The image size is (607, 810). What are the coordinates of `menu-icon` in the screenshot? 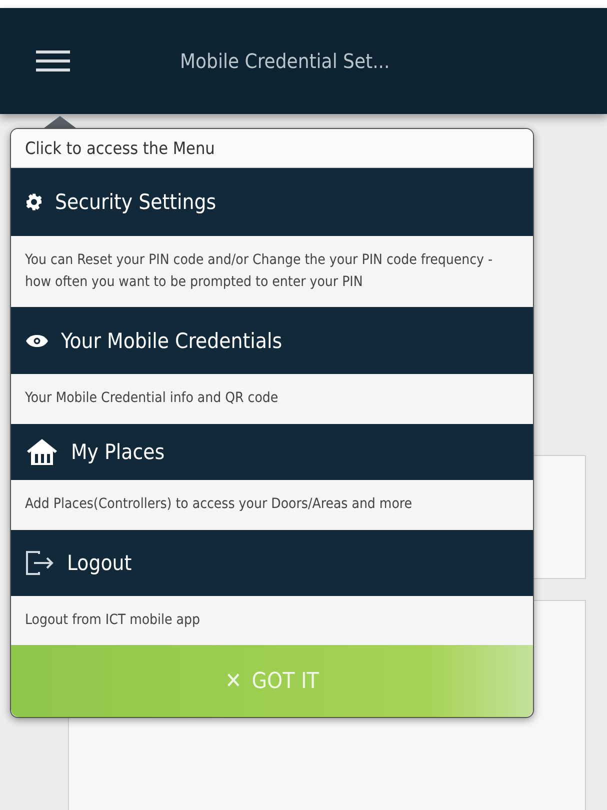 It's located at (53, 61).